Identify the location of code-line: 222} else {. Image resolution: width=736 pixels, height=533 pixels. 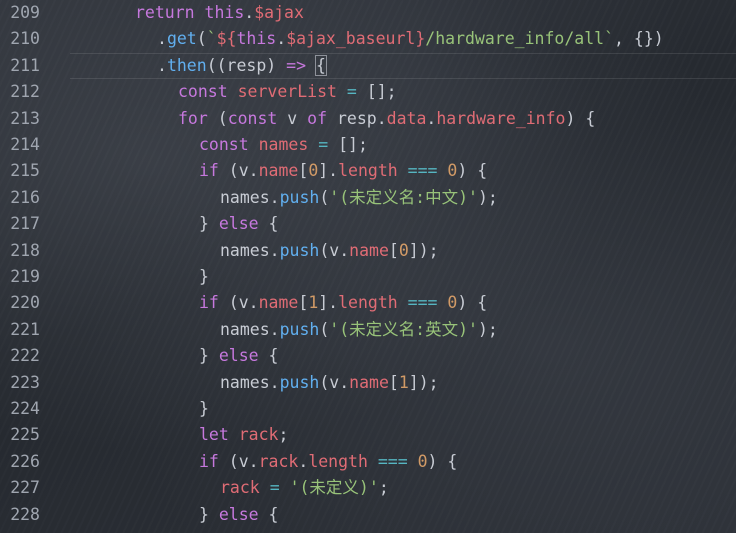
(368, 356).